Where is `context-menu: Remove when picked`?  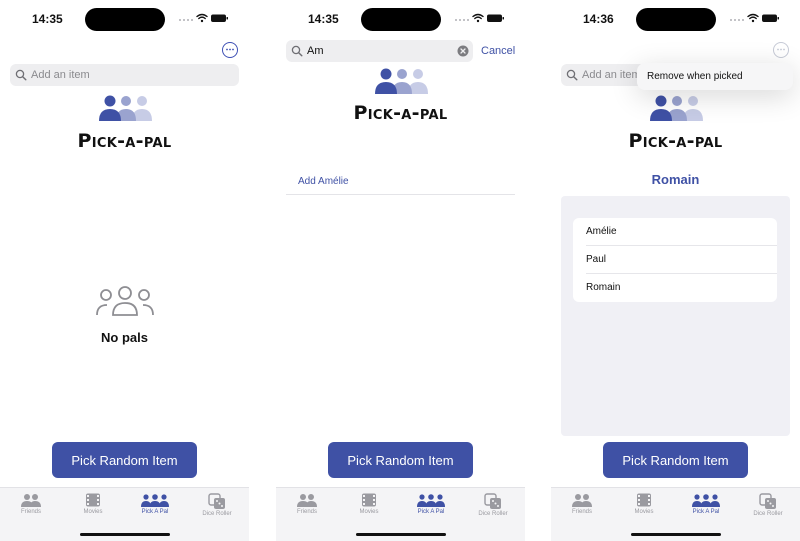 context-menu: Remove when picked is located at coordinates (715, 76).